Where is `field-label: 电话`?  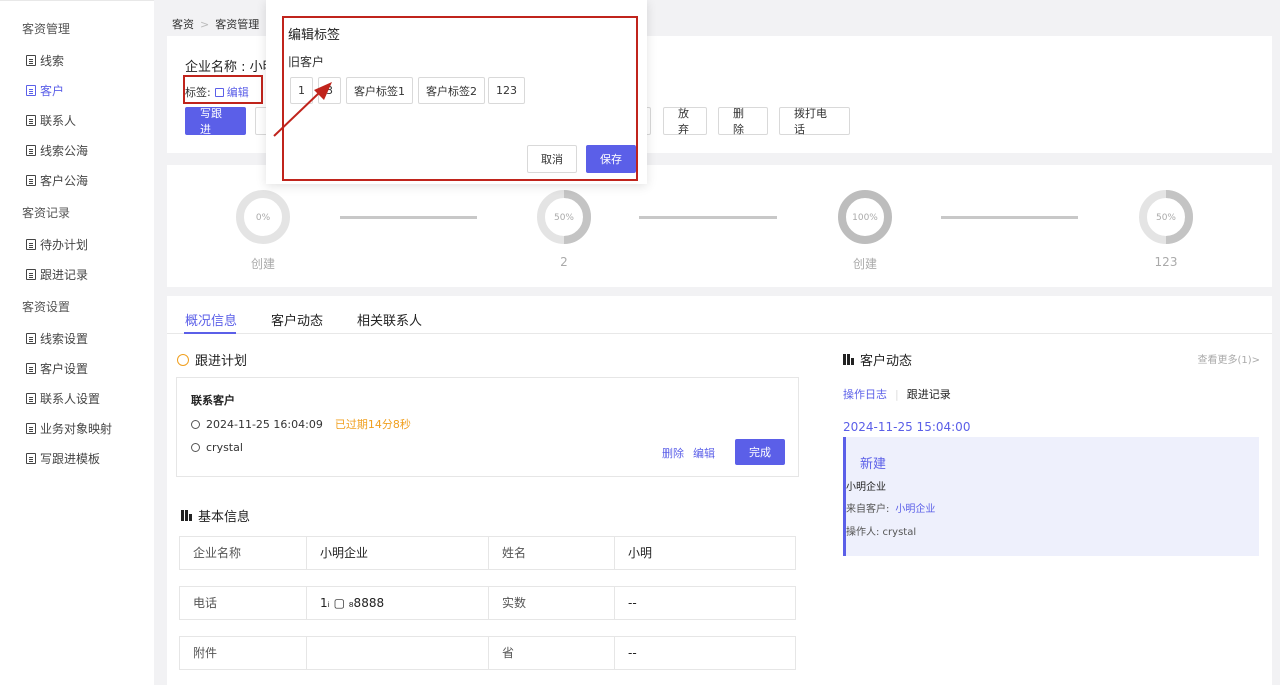
field-label: 电话 is located at coordinates (243, 603).